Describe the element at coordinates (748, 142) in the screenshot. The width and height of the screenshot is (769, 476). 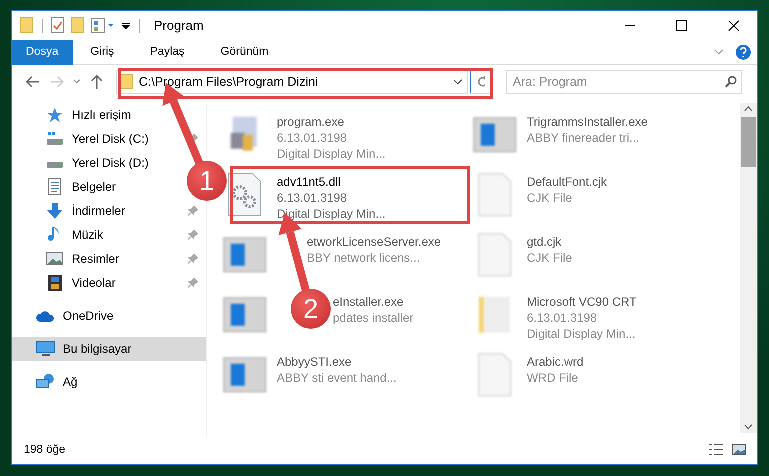
I see `scrollbar-thumb` at that location.